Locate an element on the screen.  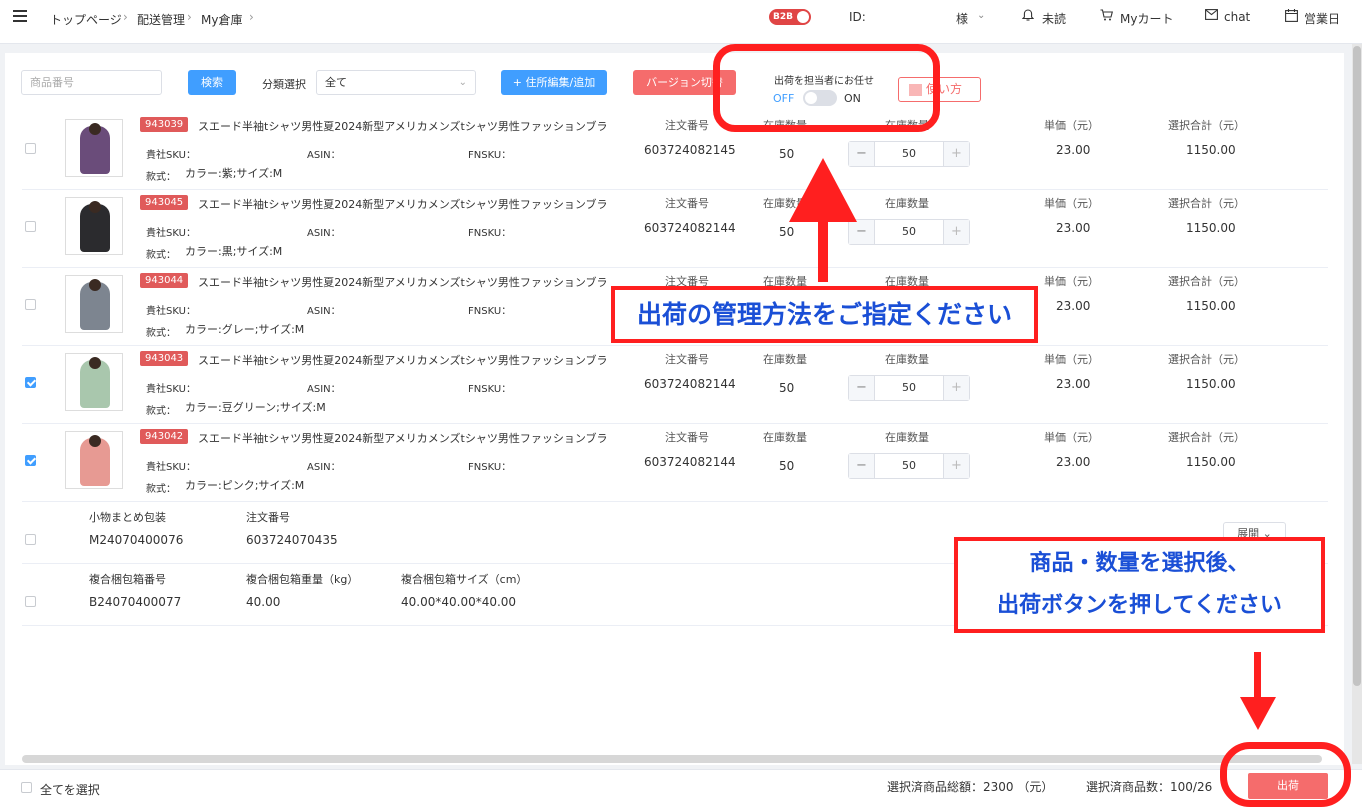
category-label: 分類選択 is located at coordinates (284, 84).